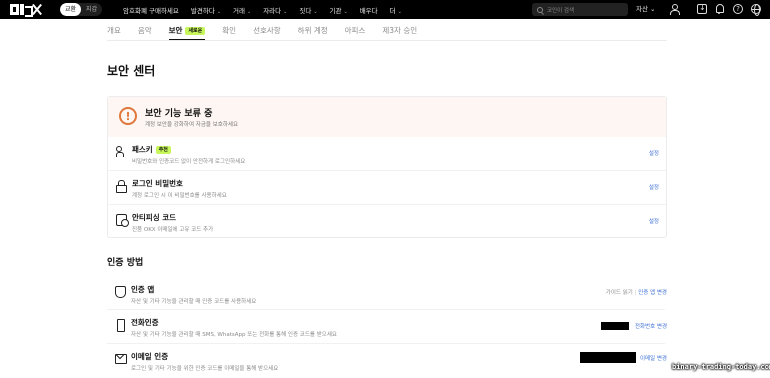 This screenshot has width=770, height=378. What do you see at coordinates (654, 187) in the screenshot?
I see `login-password-setup-link: 설정` at bounding box center [654, 187].